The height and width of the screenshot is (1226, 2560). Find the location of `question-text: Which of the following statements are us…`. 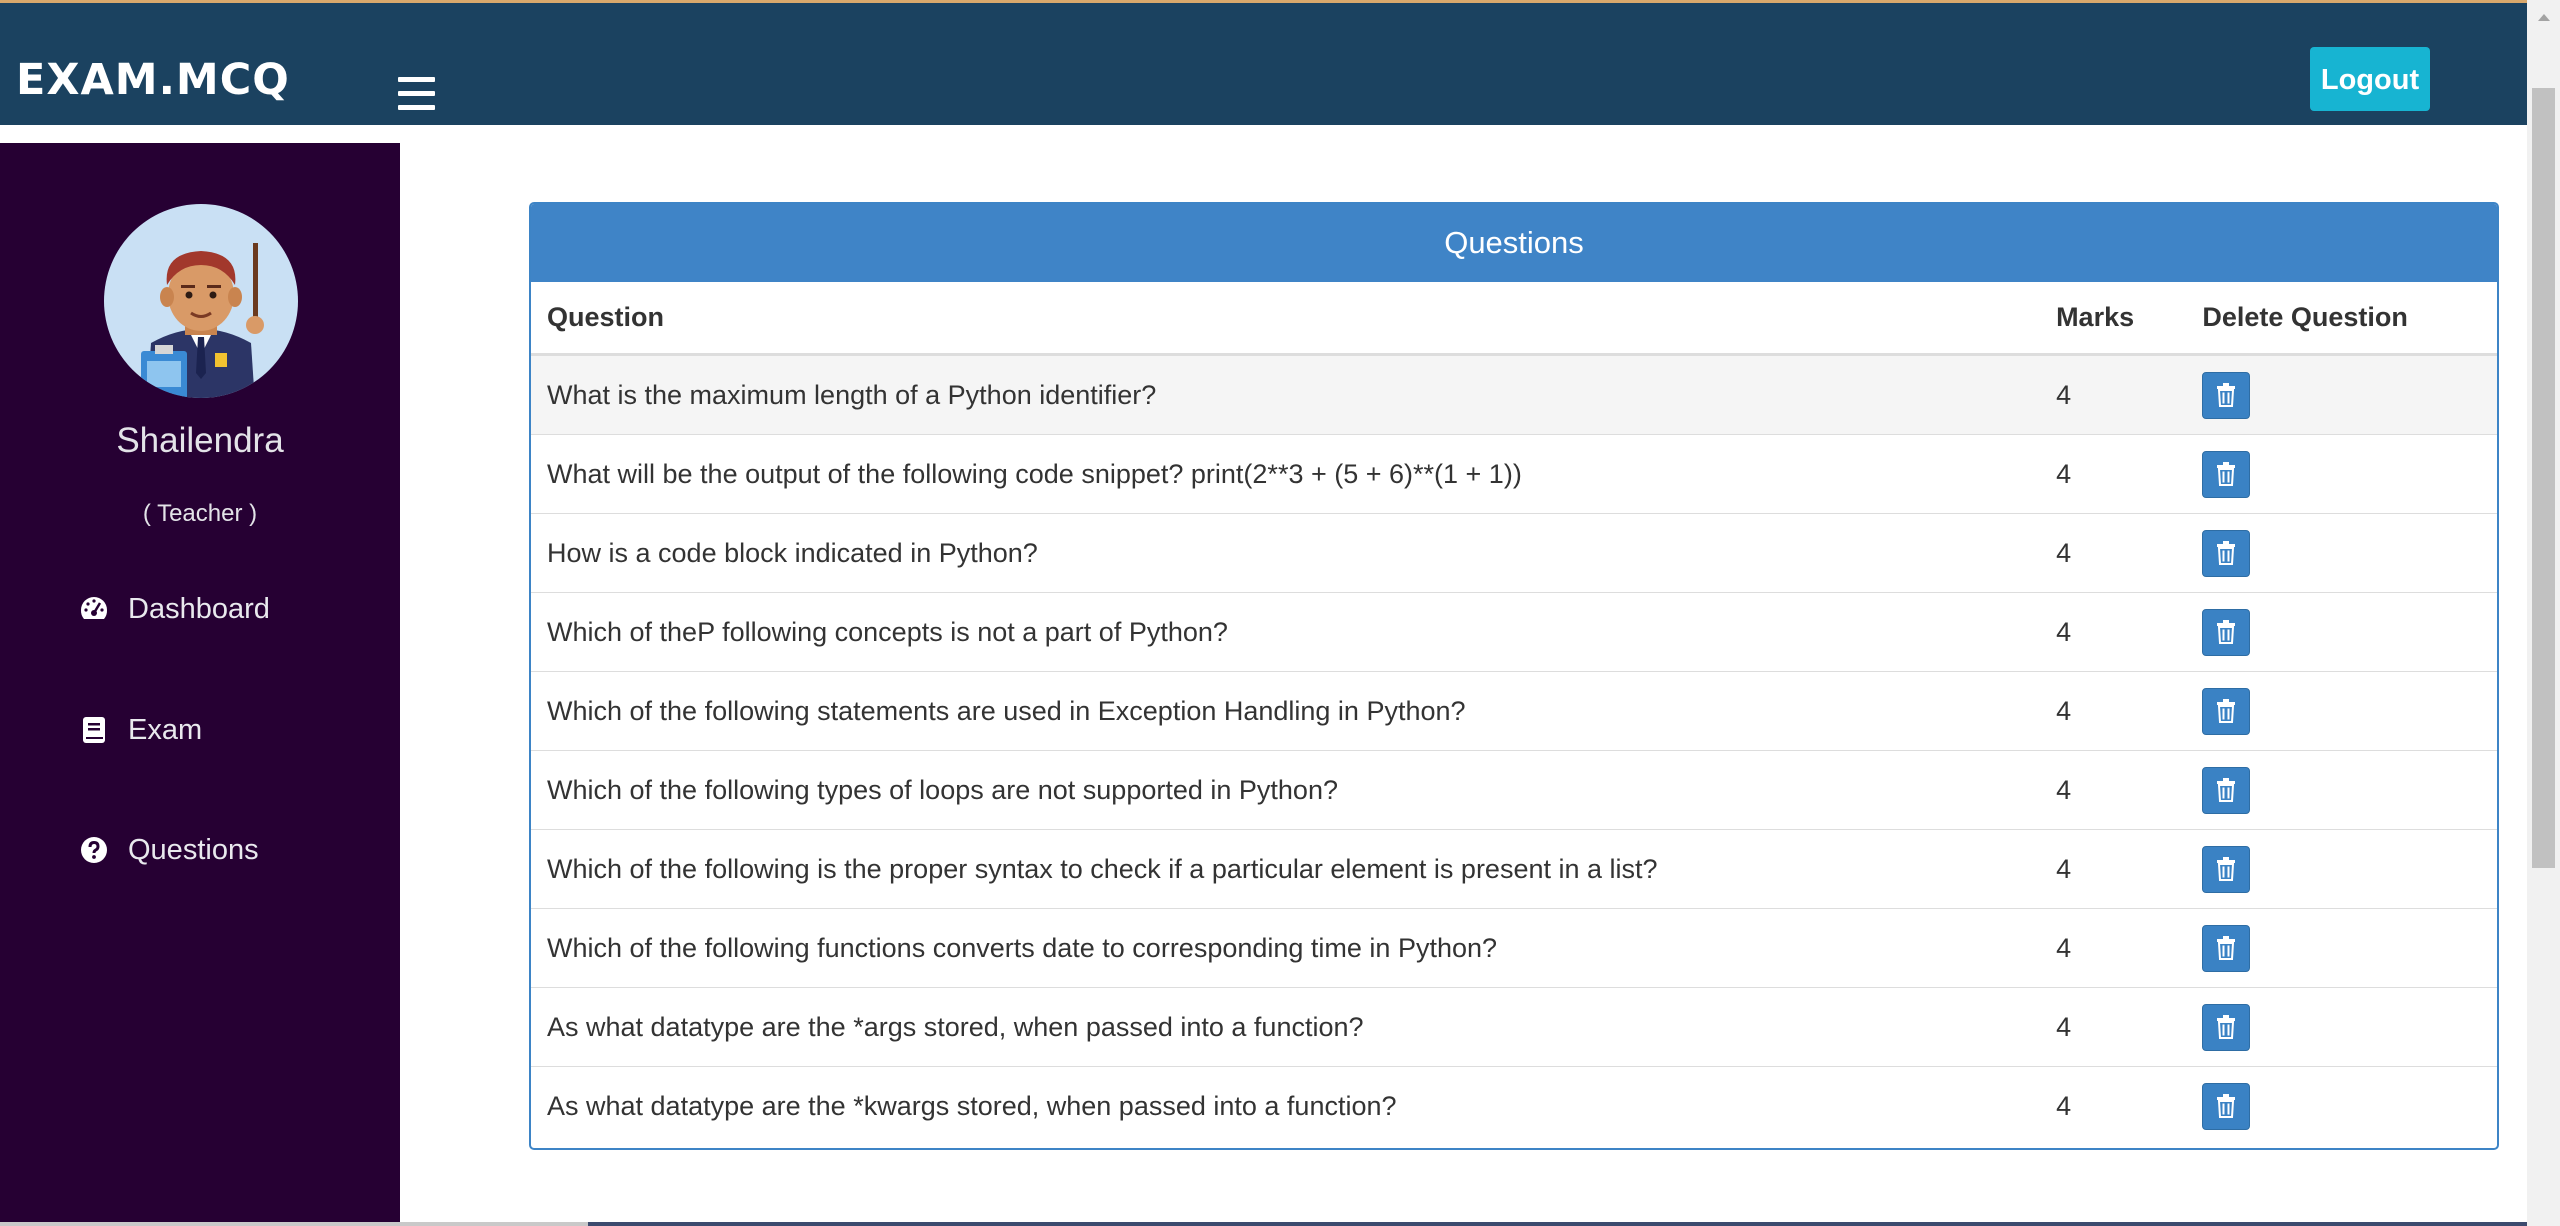

question-text: Which of the following statements are us… is located at coordinates (1286, 711).